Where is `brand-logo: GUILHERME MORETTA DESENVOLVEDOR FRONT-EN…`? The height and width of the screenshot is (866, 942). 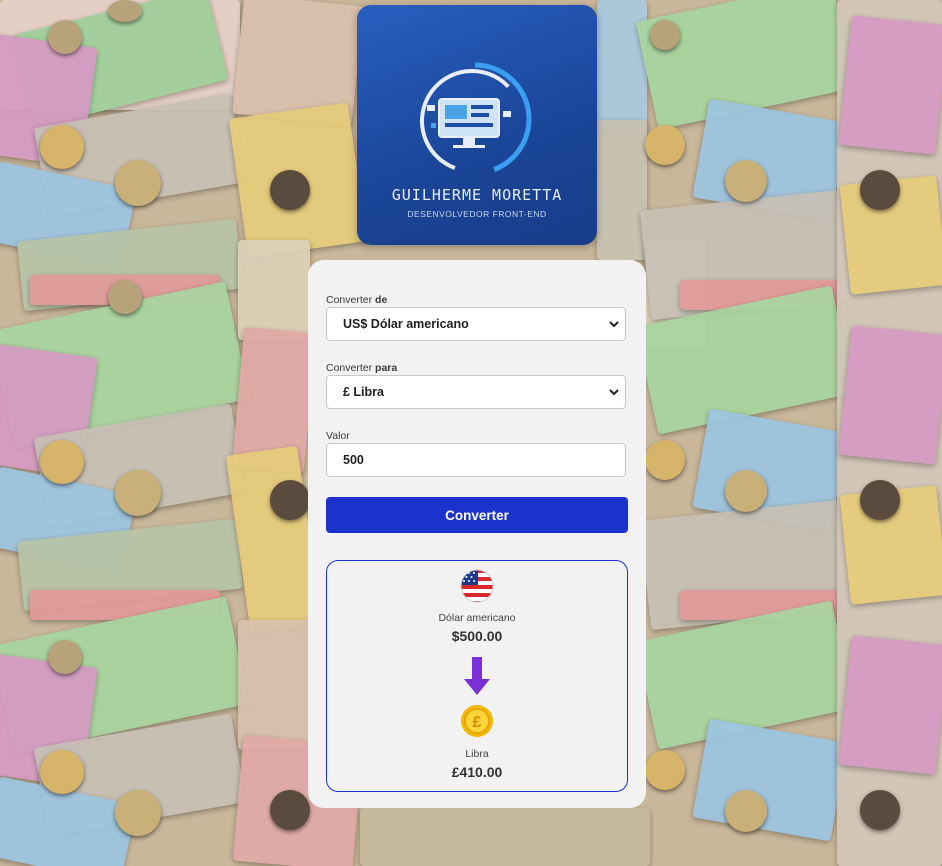 brand-logo: GUILHERME MORETTA DESENVOLVEDOR FRONT-EN… is located at coordinates (477, 125).